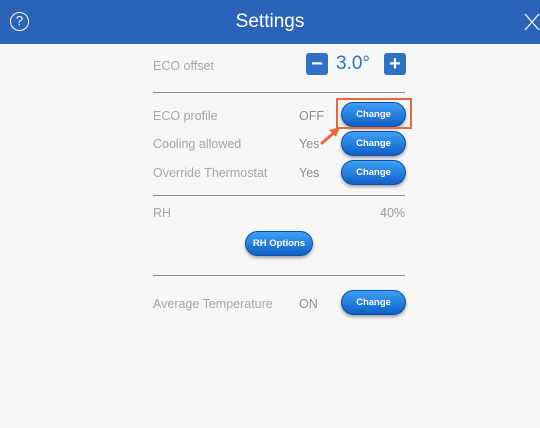  I want to click on average-temperature-status: ON, so click(308, 304).